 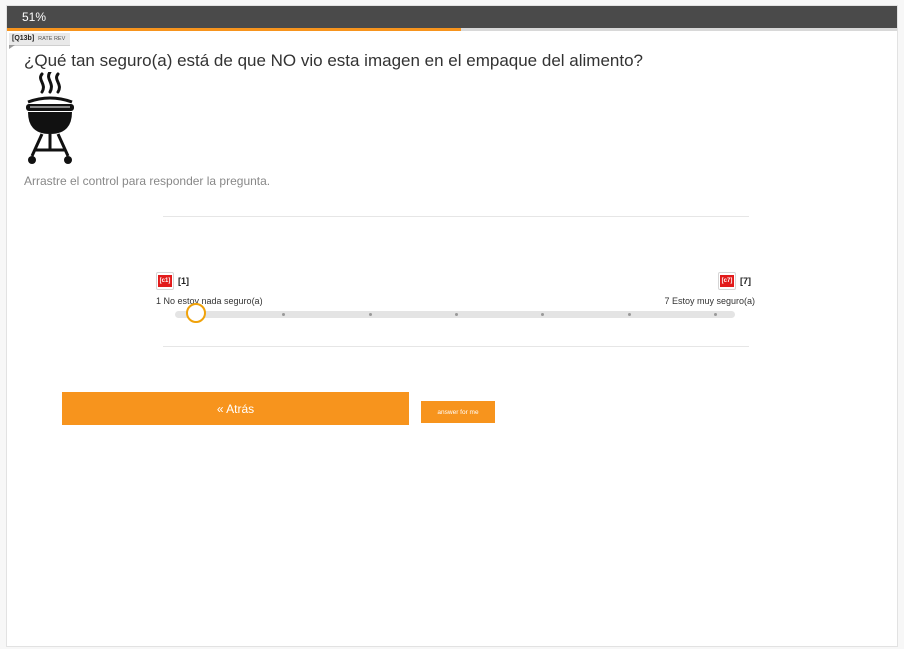 I want to click on question-subtag: RATE REV, so click(x=52, y=39).